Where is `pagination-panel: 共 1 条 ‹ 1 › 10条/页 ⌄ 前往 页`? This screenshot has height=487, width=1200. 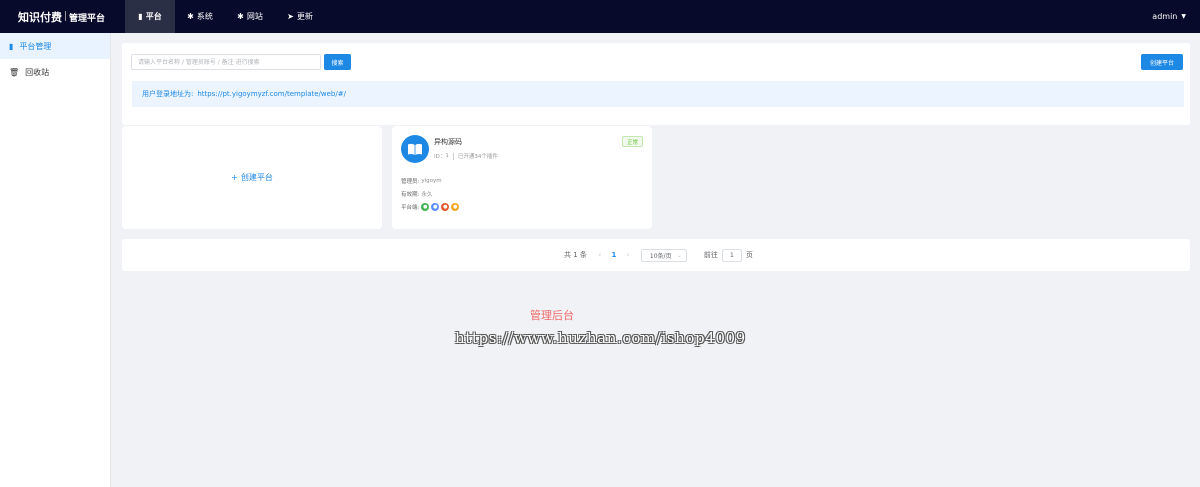
pagination-panel: 共 1 条 ‹ 1 › 10条/页 ⌄ 前往 页 is located at coordinates (656, 255).